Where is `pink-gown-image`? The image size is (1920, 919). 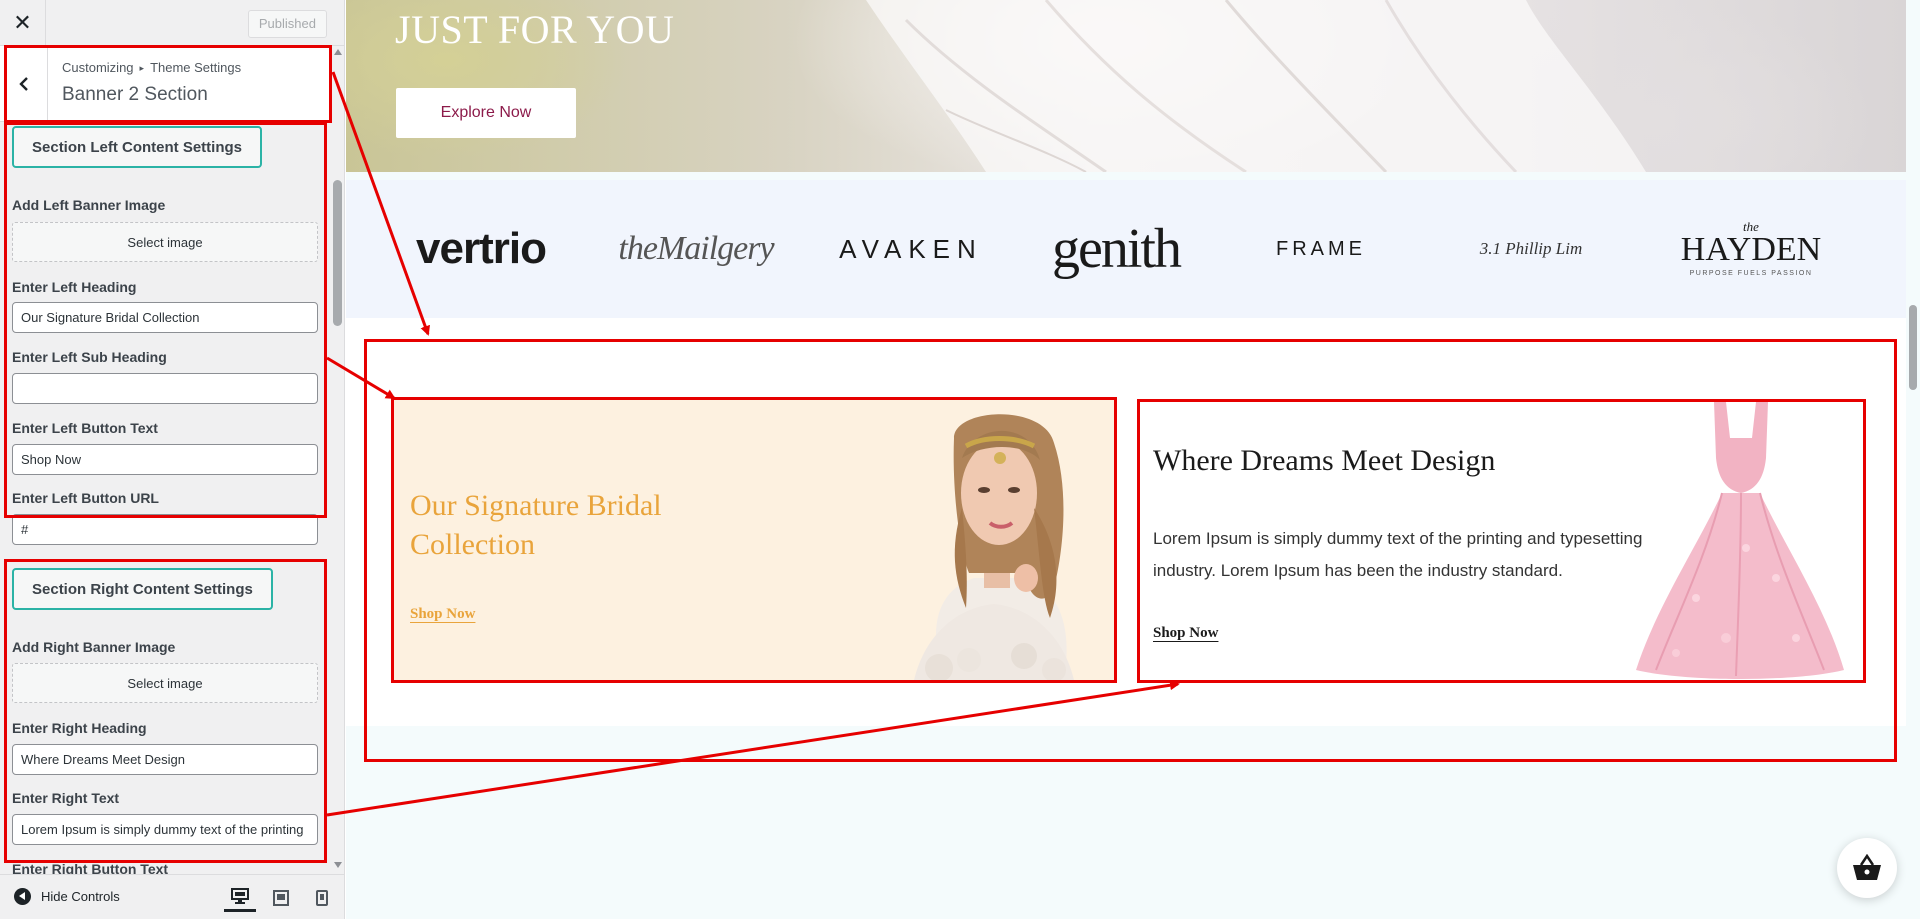
pink-gown-image is located at coordinates (1740, 540).